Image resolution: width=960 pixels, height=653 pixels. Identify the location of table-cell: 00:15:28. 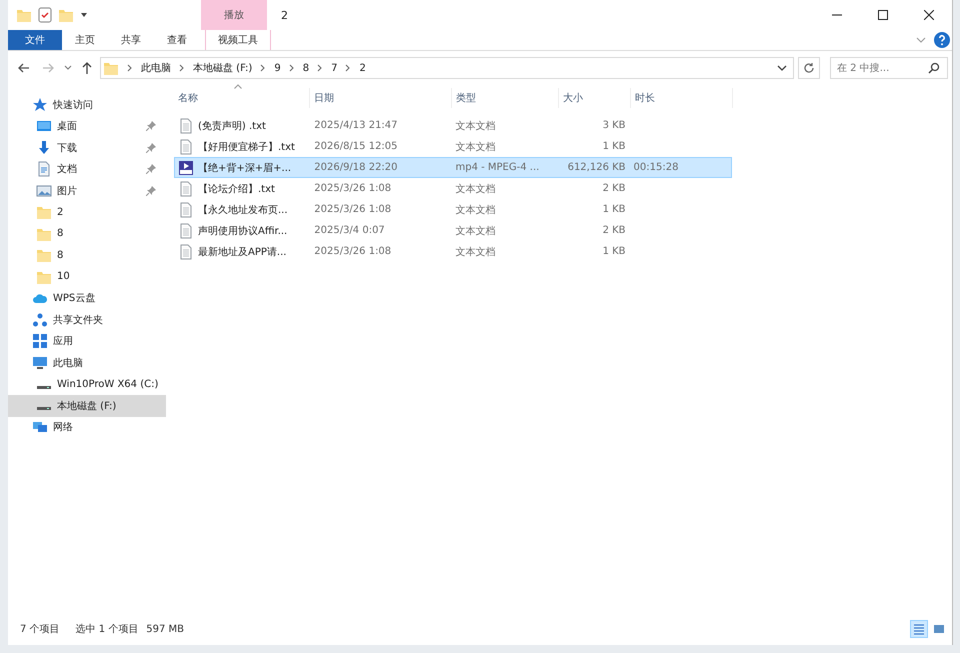
(656, 167).